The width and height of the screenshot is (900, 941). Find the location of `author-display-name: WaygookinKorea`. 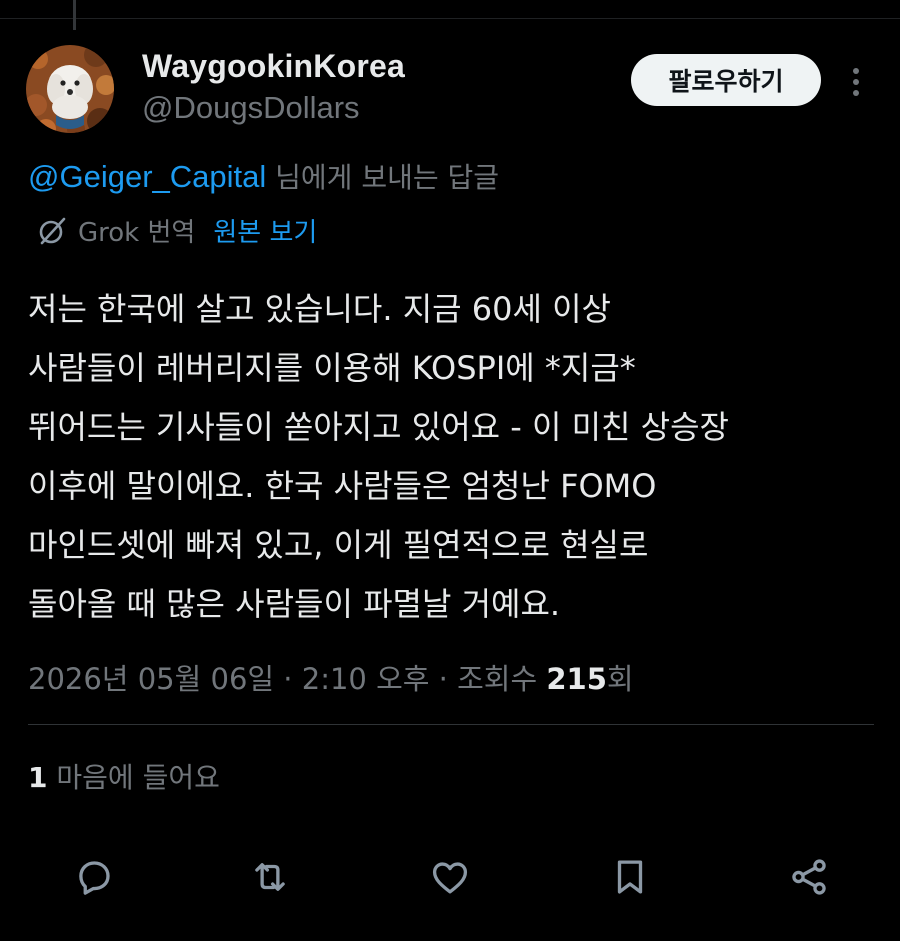

author-display-name: WaygookinKorea is located at coordinates (273, 66).